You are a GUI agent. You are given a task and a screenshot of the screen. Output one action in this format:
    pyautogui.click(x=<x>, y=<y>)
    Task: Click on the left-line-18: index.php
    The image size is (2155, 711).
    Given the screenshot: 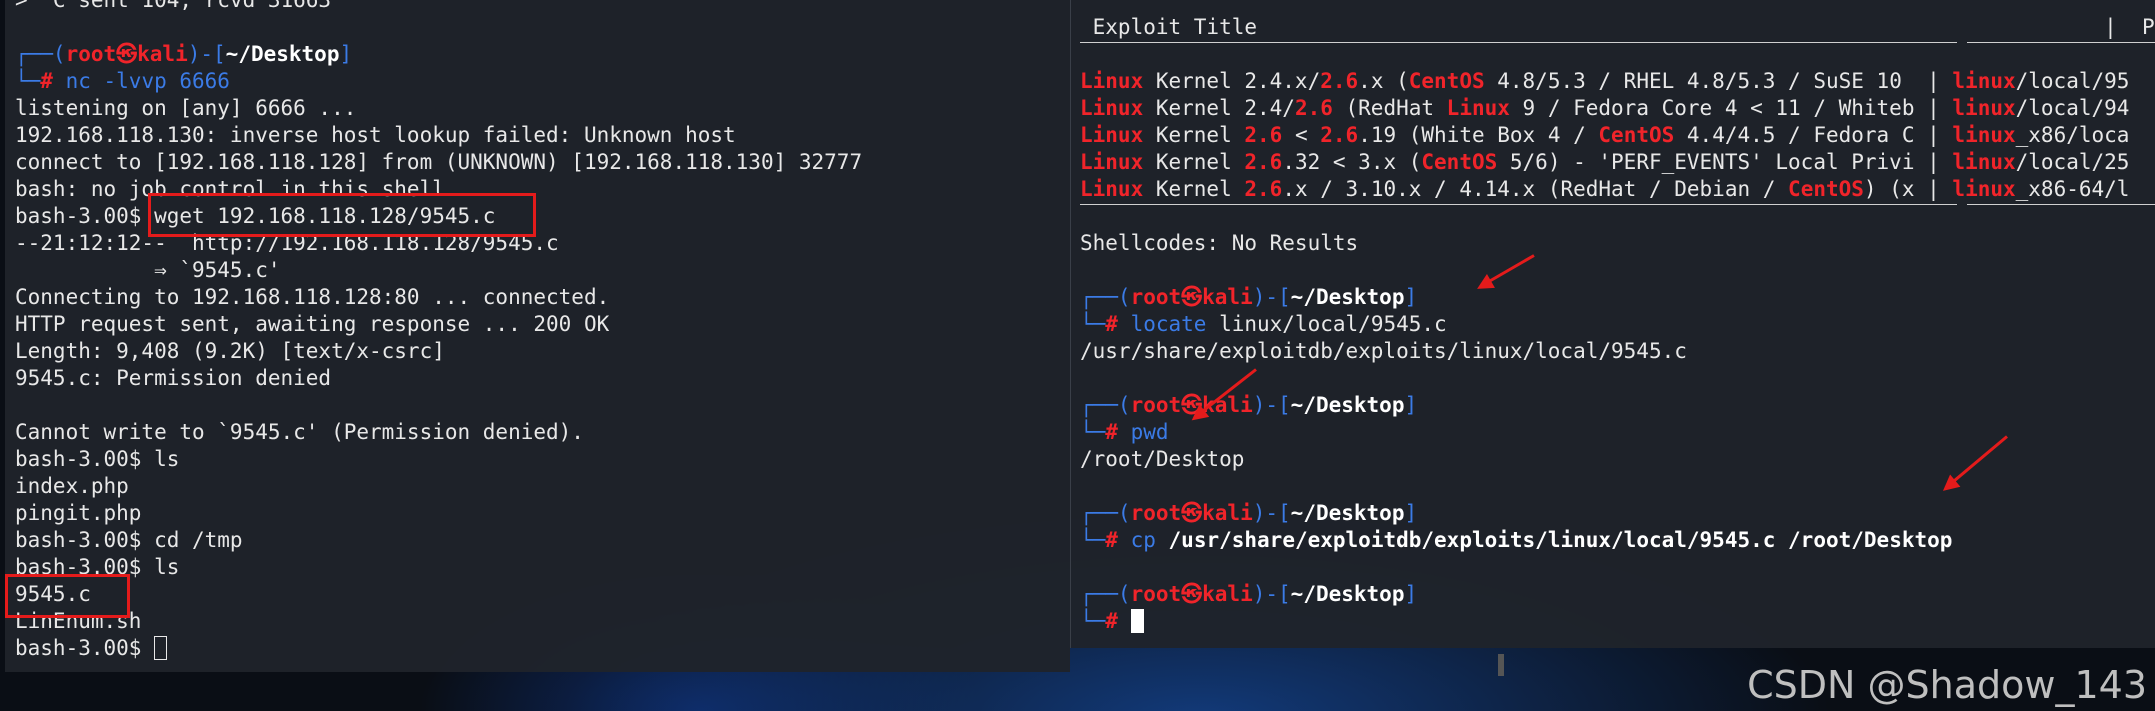 What is the action you would take?
    pyautogui.click(x=72, y=486)
    